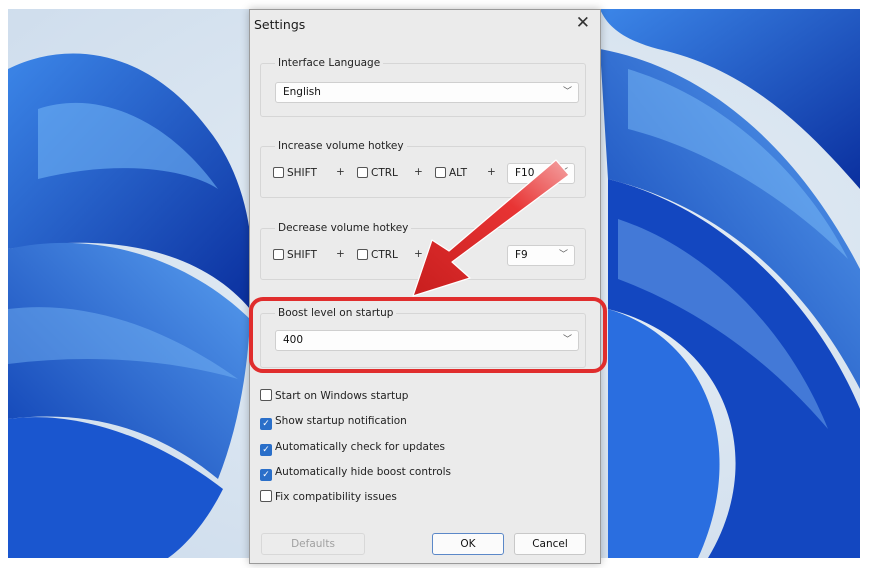  Describe the element at coordinates (341, 146) in the screenshot. I see `increase-hotkey-legend: Increase volume hotkey` at that location.